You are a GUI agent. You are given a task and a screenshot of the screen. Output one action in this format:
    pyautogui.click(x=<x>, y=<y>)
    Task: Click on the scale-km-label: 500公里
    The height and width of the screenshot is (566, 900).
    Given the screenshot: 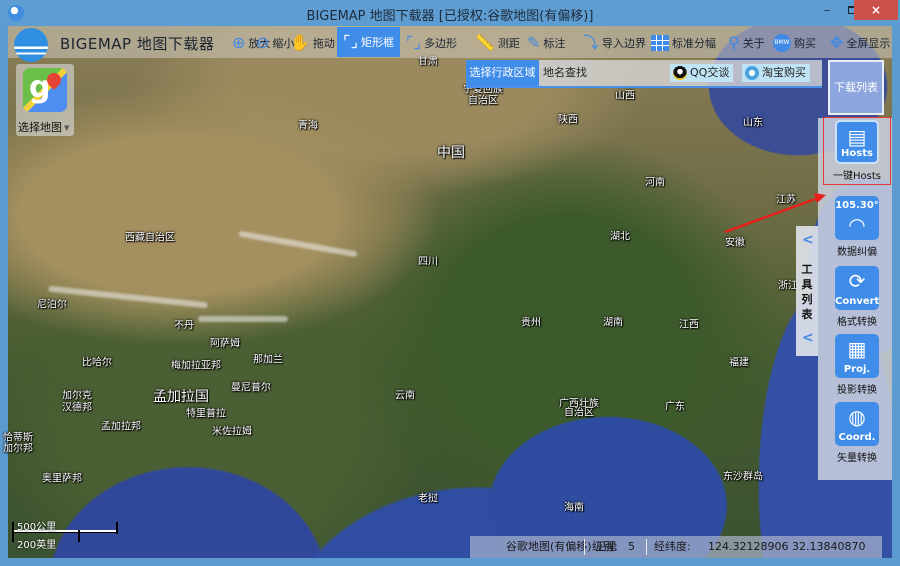 What is the action you would take?
    pyautogui.click(x=37, y=527)
    